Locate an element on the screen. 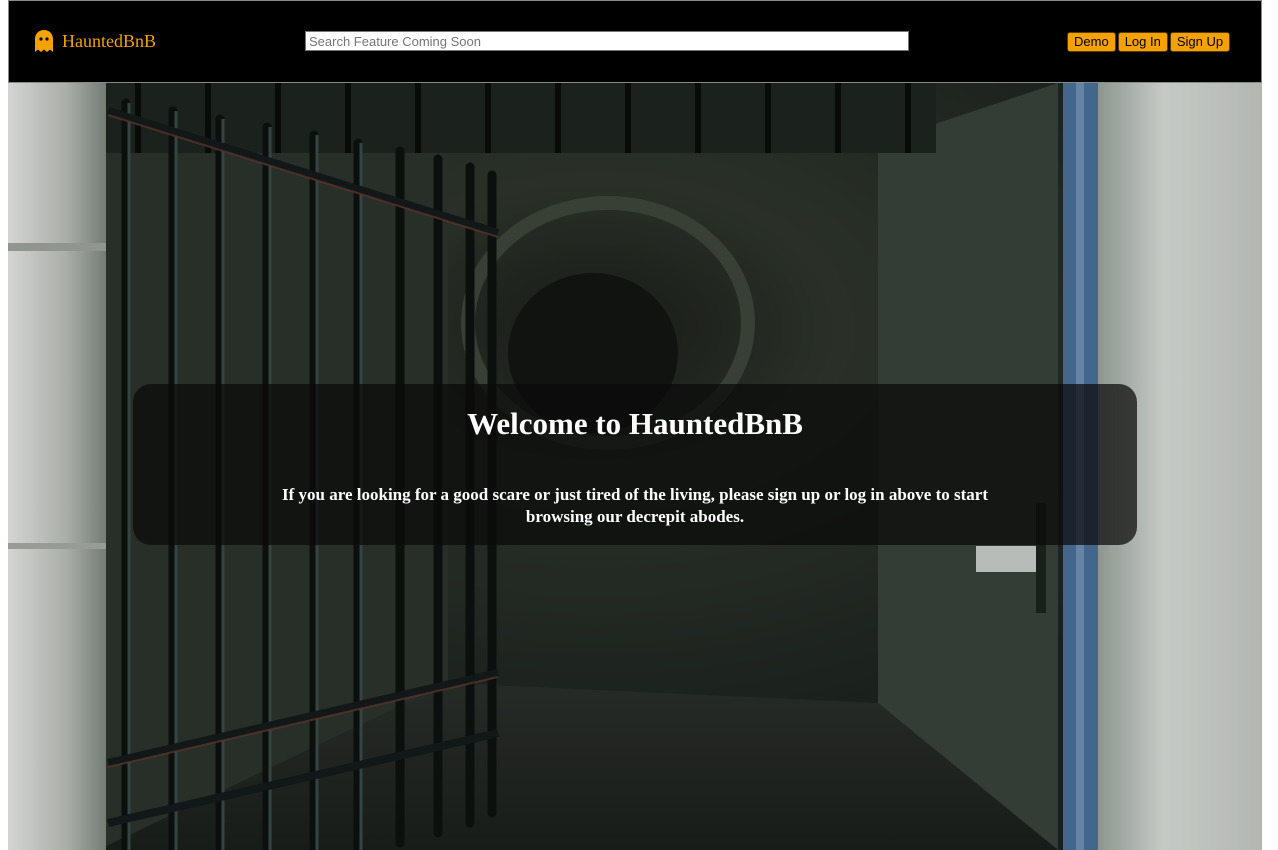 The height and width of the screenshot is (850, 1278). brand-name: HauntedBnB is located at coordinates (109, 40).